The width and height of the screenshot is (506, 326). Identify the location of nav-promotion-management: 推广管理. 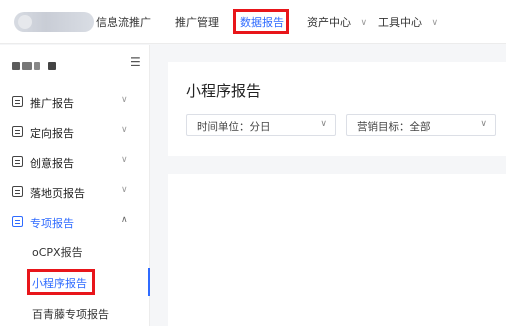
(197, 22).